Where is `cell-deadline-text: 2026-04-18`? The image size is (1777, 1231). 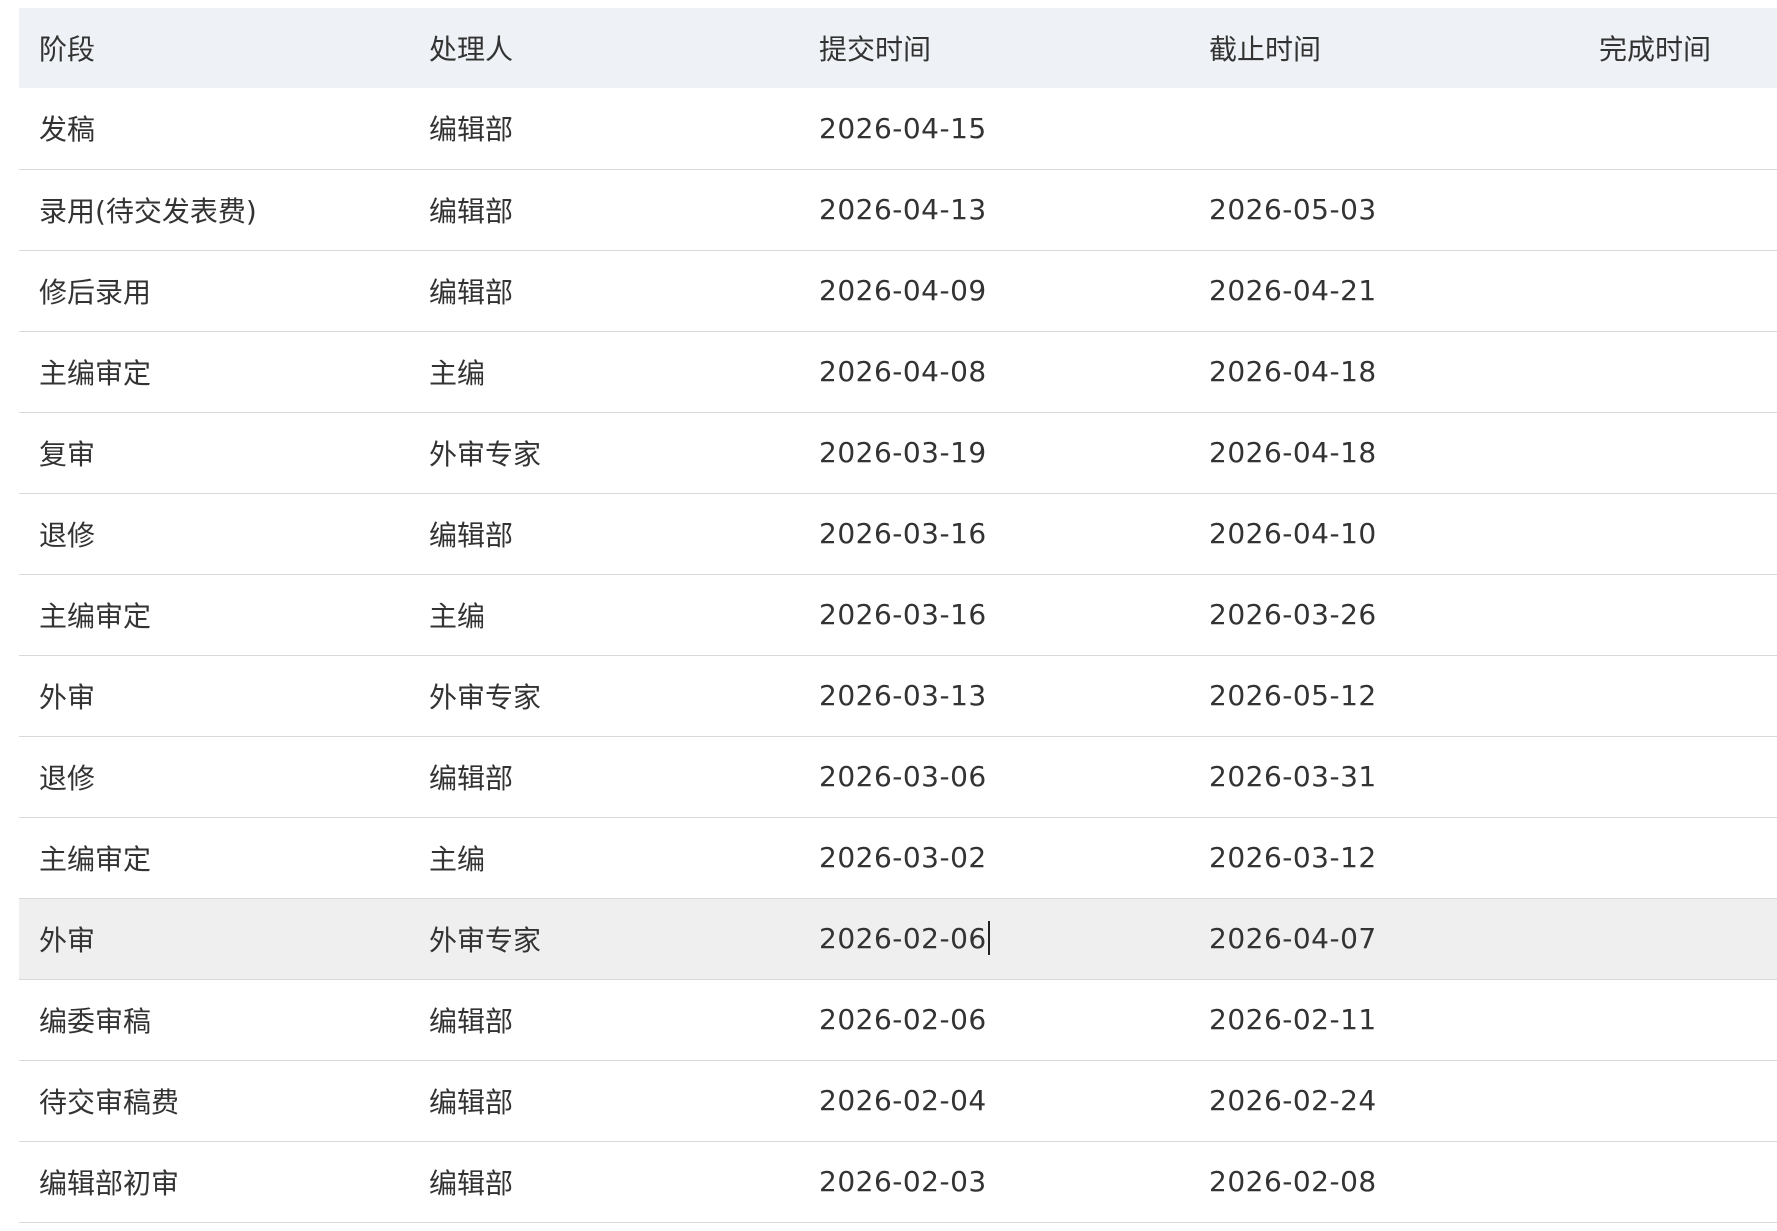
cell-deadline-text: 2026-04-18 is located at coordinates (1293, 452).